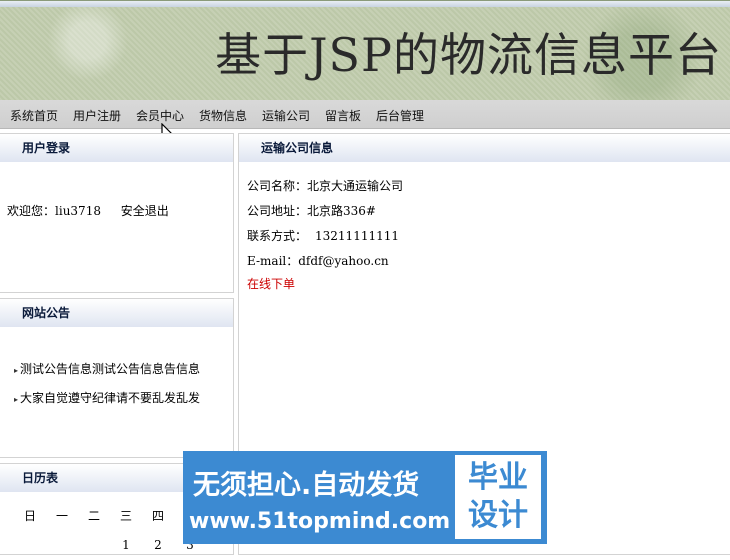 This screenshot has width=730, height=560. What do you see at coordinates (320, 521) in the screenshot?
I see `watermark-url: www.51topmind.com` at bounding box center [320, 521].